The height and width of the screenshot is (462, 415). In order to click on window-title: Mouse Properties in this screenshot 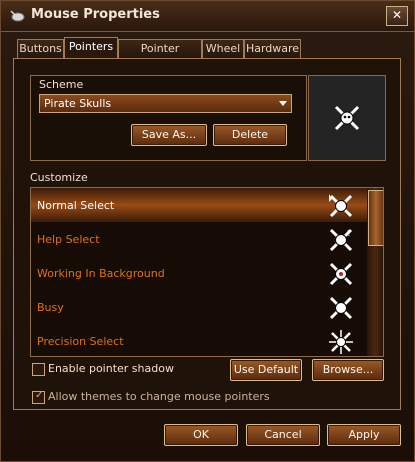, I will do `click(95, 14)`.